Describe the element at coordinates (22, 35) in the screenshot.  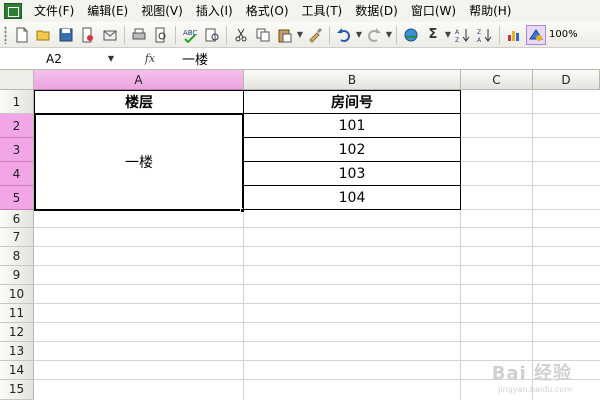
I see `new-document-icon` at that location.